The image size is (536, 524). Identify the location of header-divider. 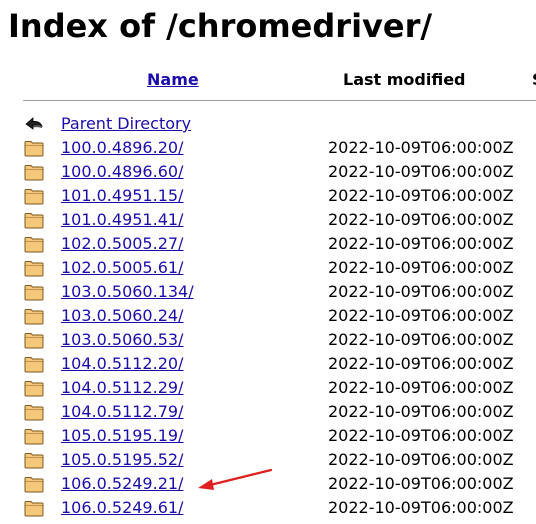
(279, 100).